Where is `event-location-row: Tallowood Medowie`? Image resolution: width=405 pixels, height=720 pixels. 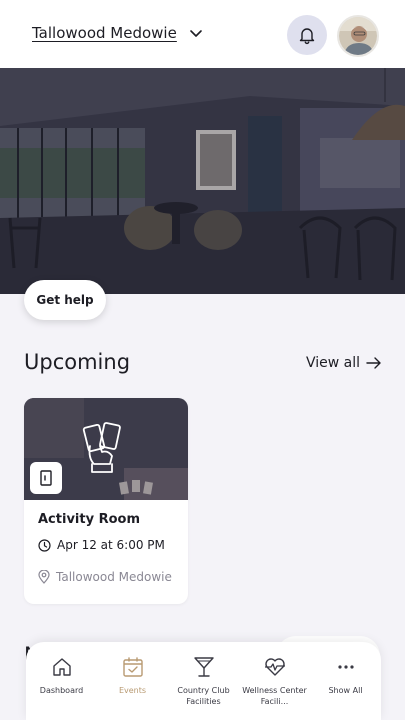 event-location-row: Tallowood Medowie is located at coordinates (105, 577).